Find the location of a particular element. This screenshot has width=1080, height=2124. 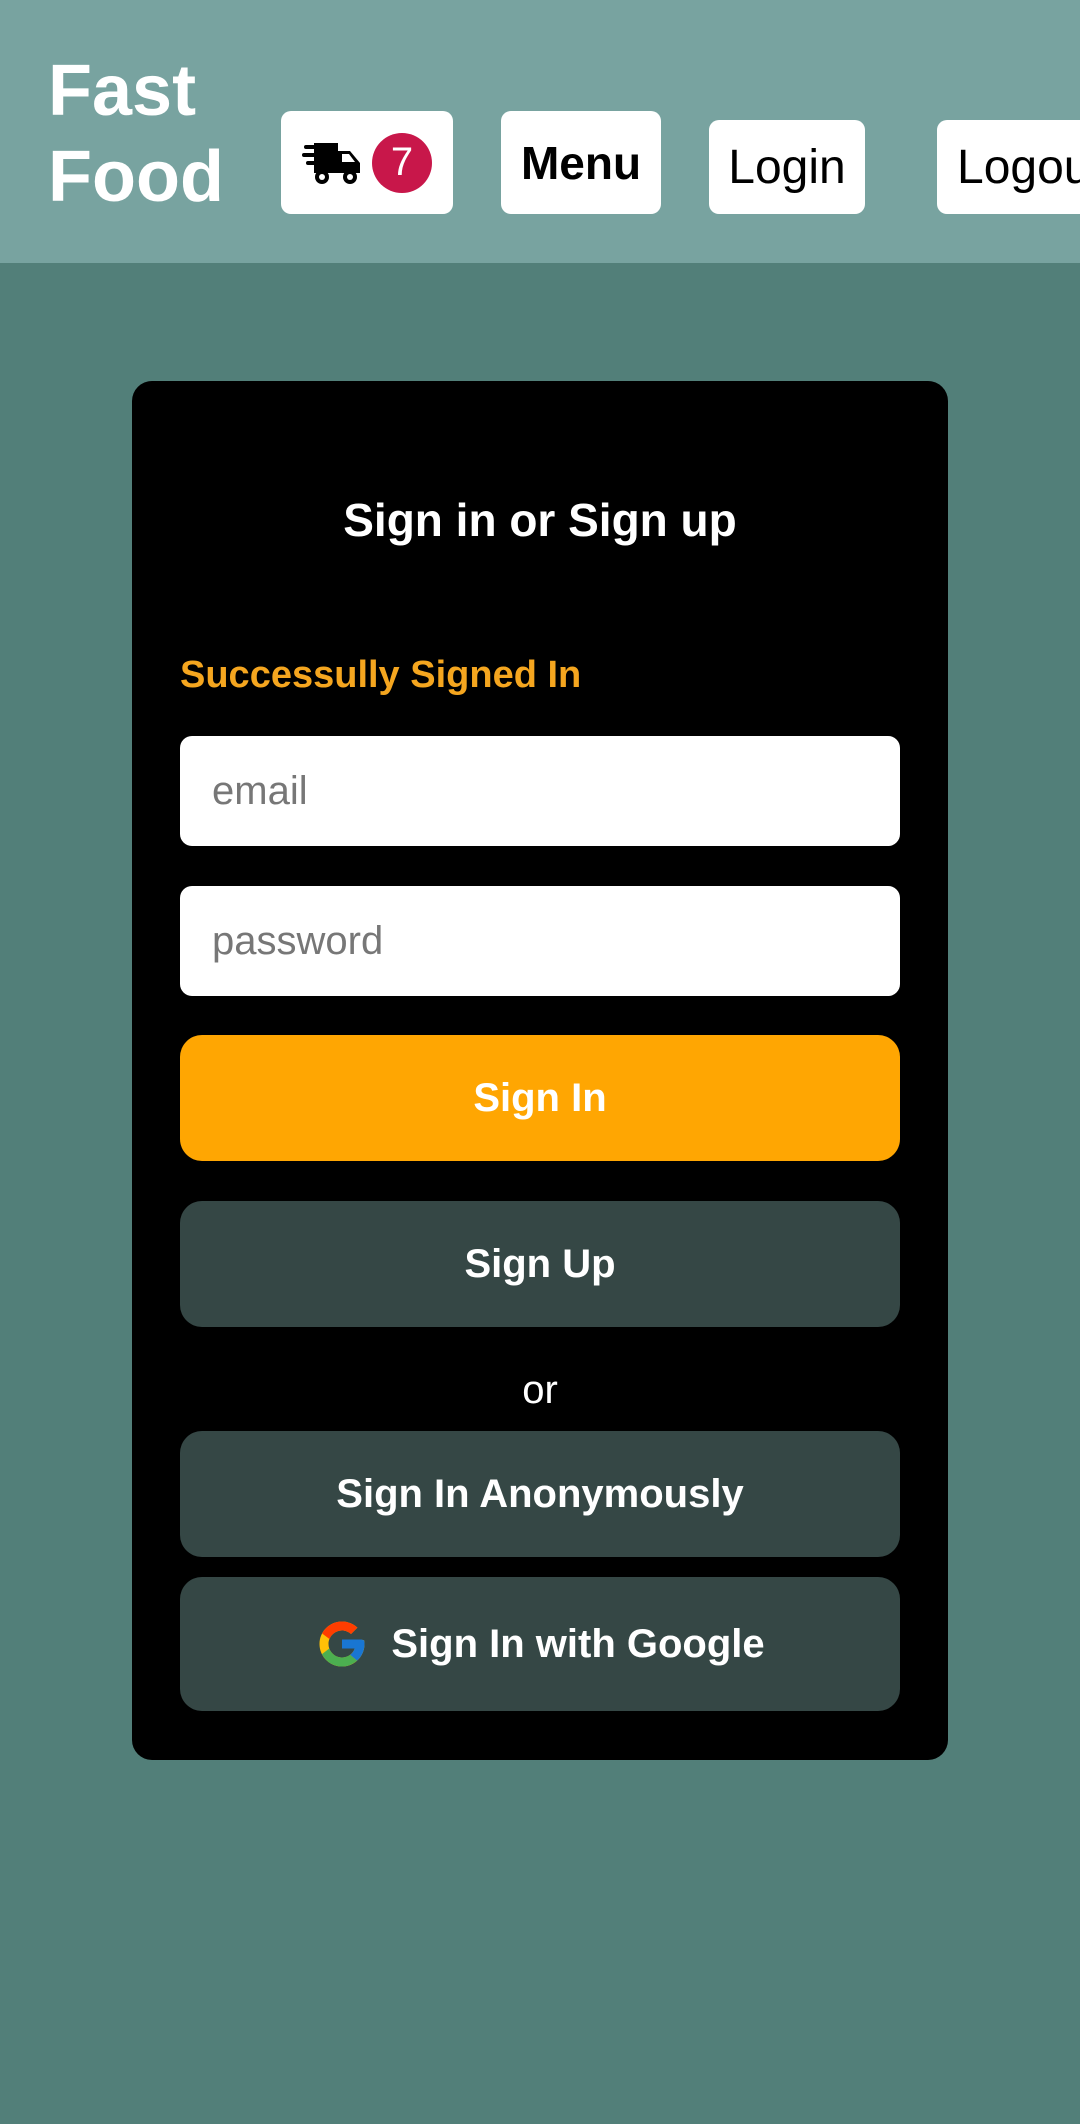

menu-button: Menu is located at coordinates (581, 162).